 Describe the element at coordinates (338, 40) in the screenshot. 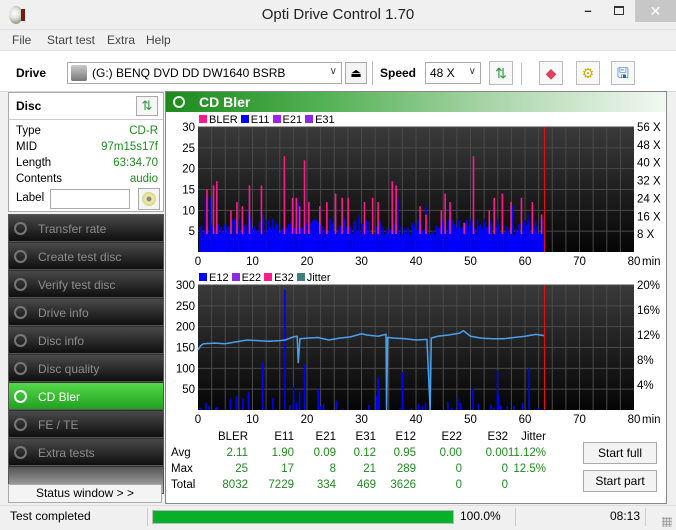

I see `menu-bar: File Start test Extra Help` at that location.